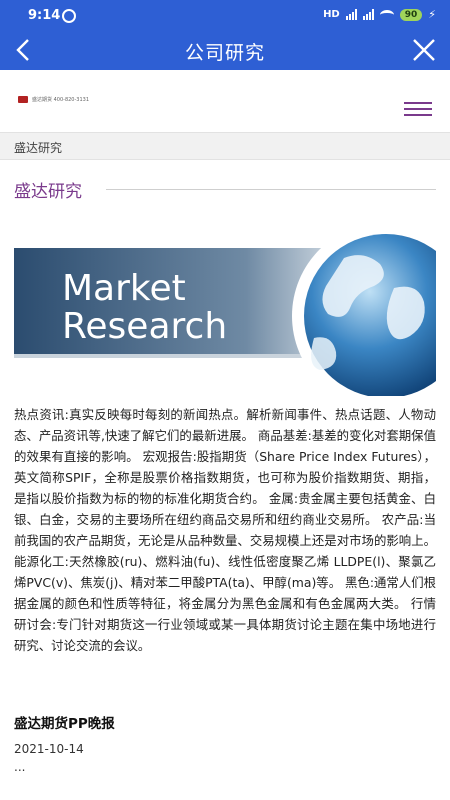  What do you see at coordinates (23, 99) in the screenshot?
I see `logo-mark-icon` at bounding box center [23, 99].